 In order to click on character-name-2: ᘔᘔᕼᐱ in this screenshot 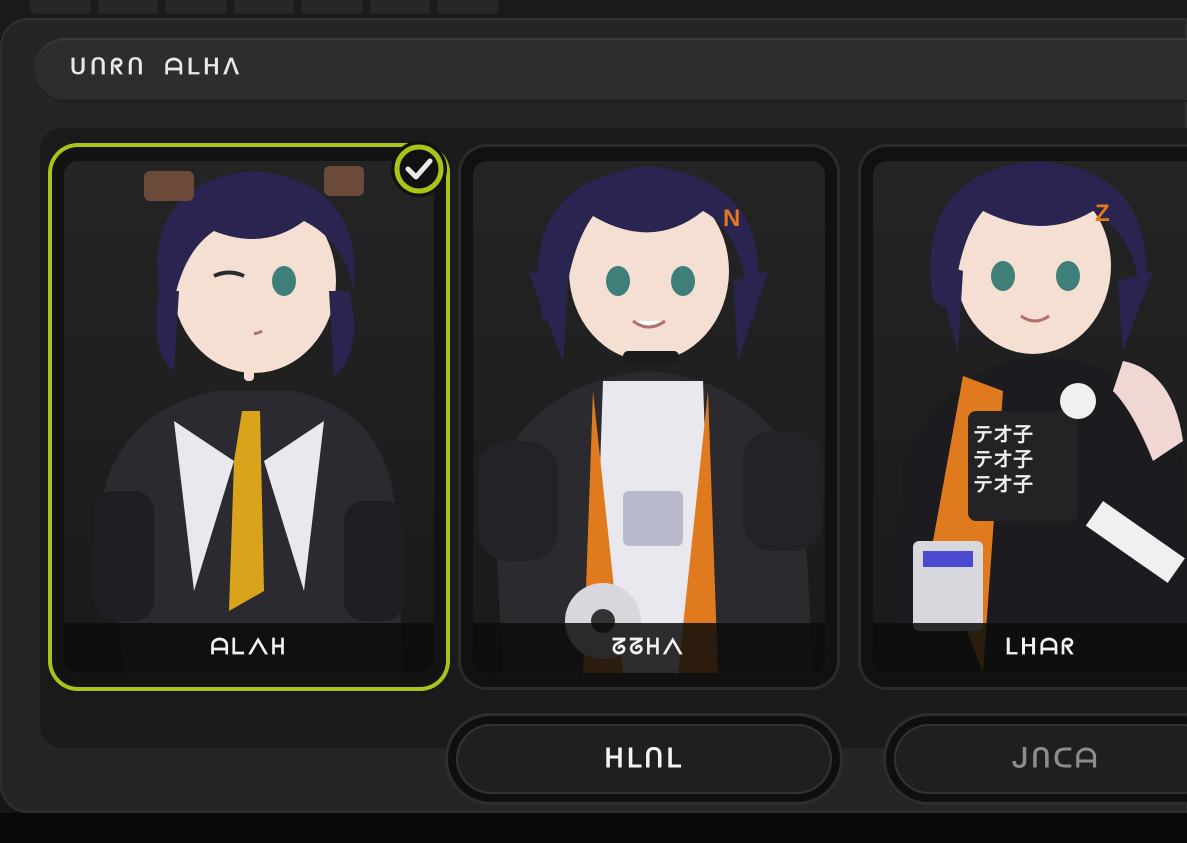, I will do `click(649, 648)`.